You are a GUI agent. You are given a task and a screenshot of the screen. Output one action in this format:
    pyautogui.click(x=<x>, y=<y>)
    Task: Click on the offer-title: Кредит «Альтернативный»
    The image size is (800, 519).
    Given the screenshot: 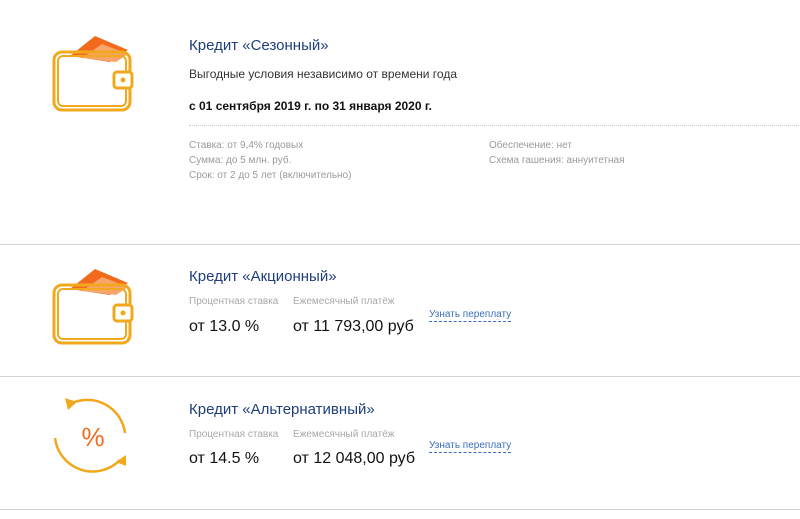 What is the action you would take?
    pyautogui.click(x=282, y=409)
    